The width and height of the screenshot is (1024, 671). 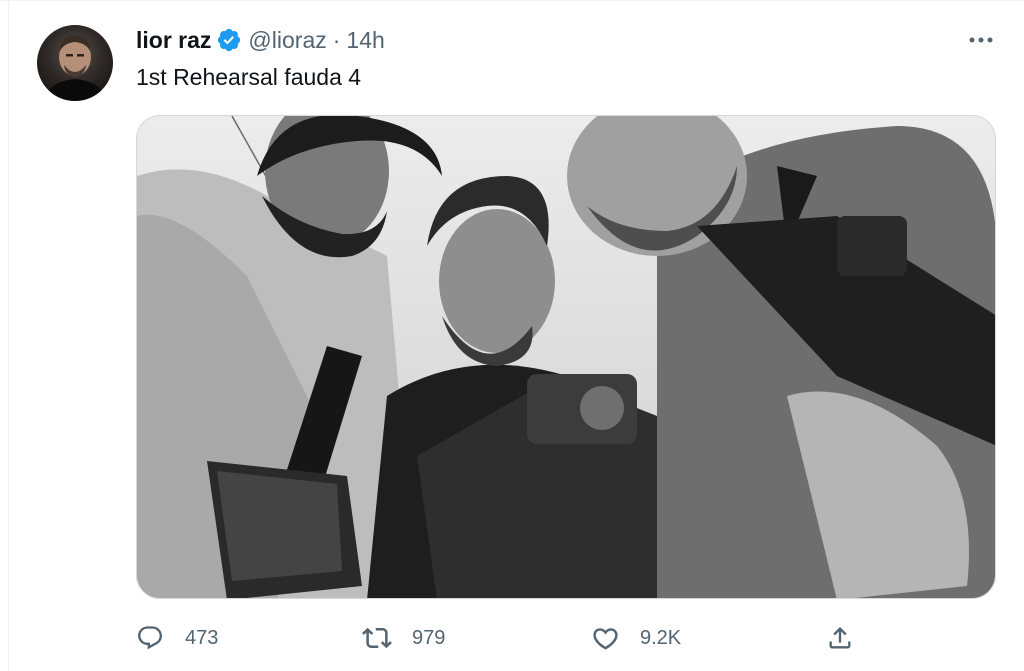 I want to click on like-button: 9.2K, so click(x=635, y=638).